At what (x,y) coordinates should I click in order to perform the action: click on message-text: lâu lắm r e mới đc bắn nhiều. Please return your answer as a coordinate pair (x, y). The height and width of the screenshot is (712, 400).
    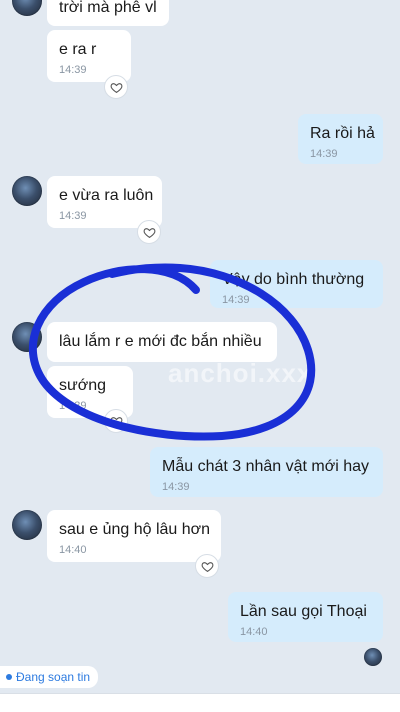
    Looking at the image, I should click on (160, 341).